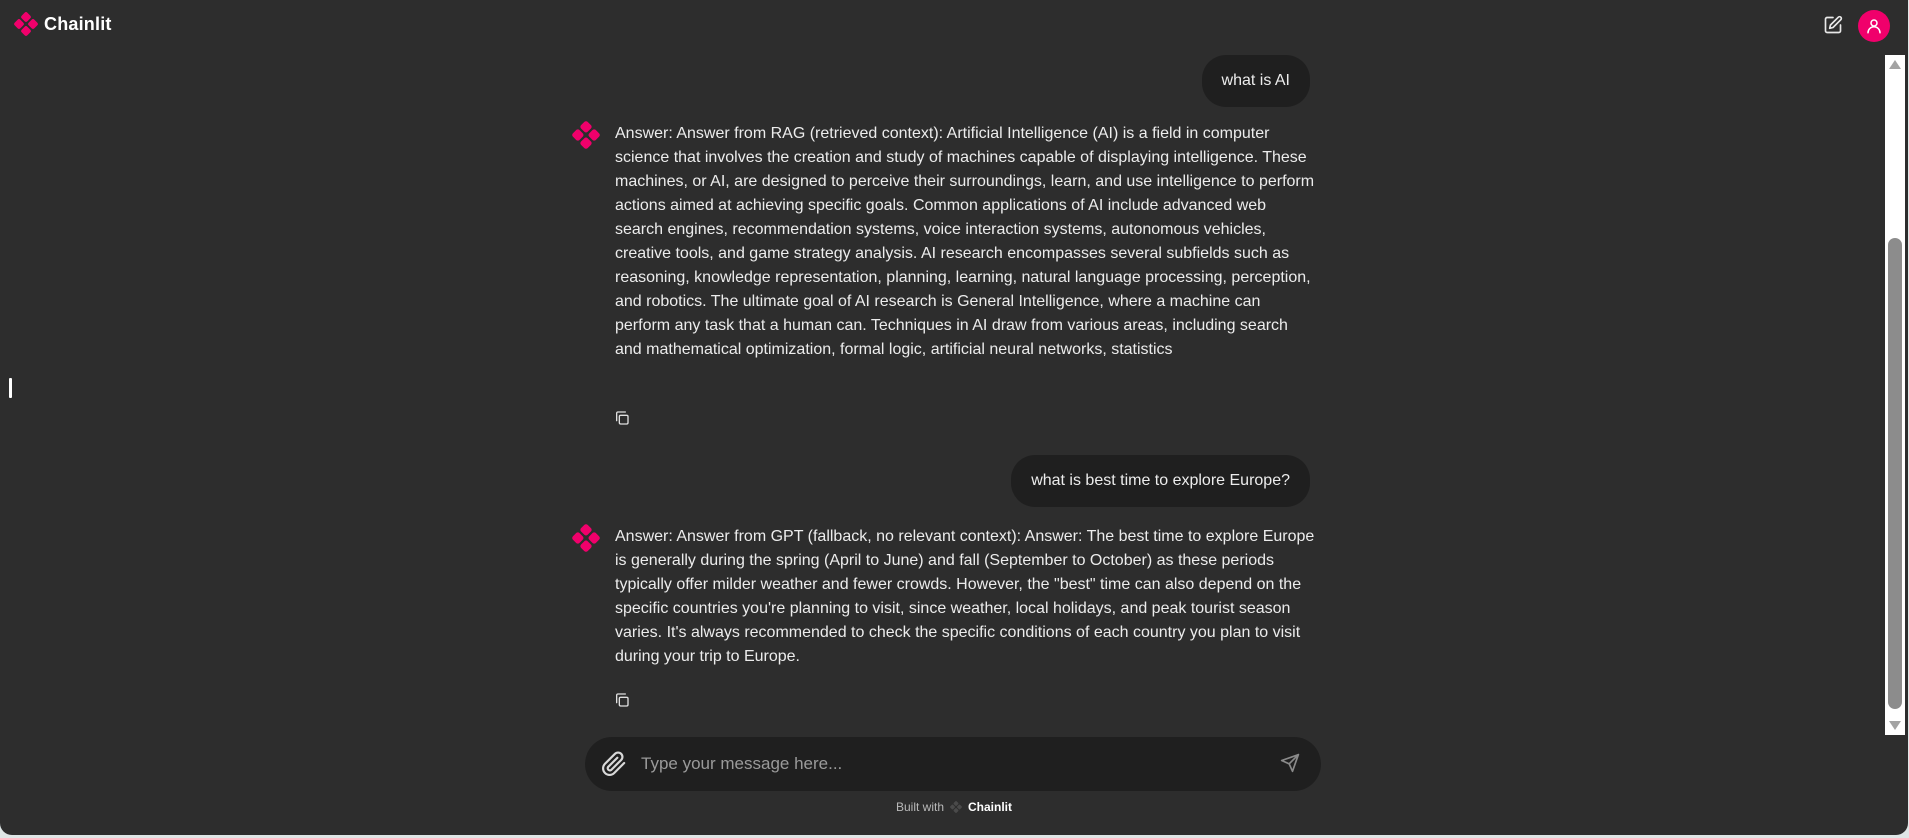  I want to click on user-avatar-button, so click(1874, 26).